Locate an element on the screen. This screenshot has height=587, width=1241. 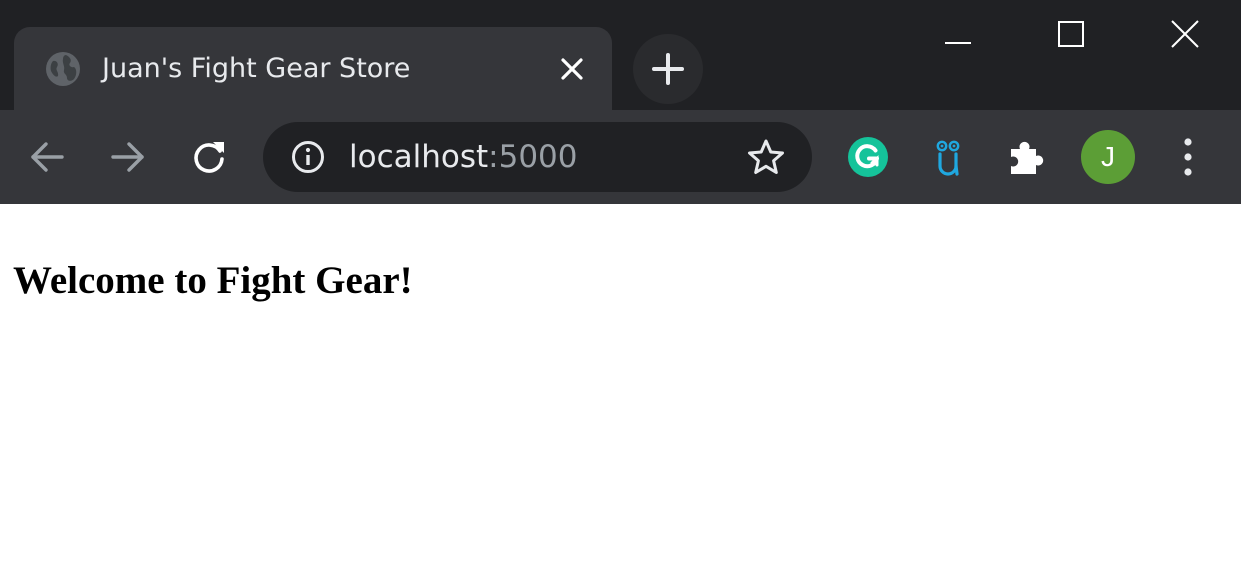
kebab-menu-icon is located at coordinates (1188, 161).